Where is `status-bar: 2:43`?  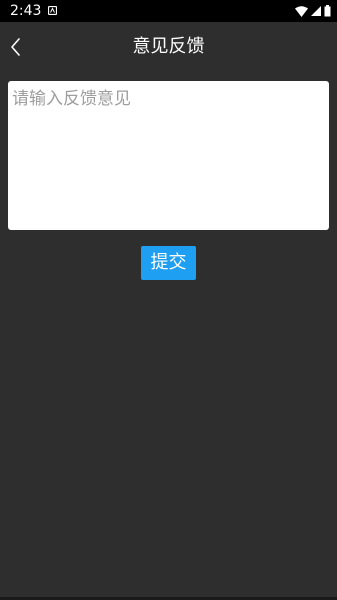
status-bar: 2:43 is located at coordinates (168, 11).